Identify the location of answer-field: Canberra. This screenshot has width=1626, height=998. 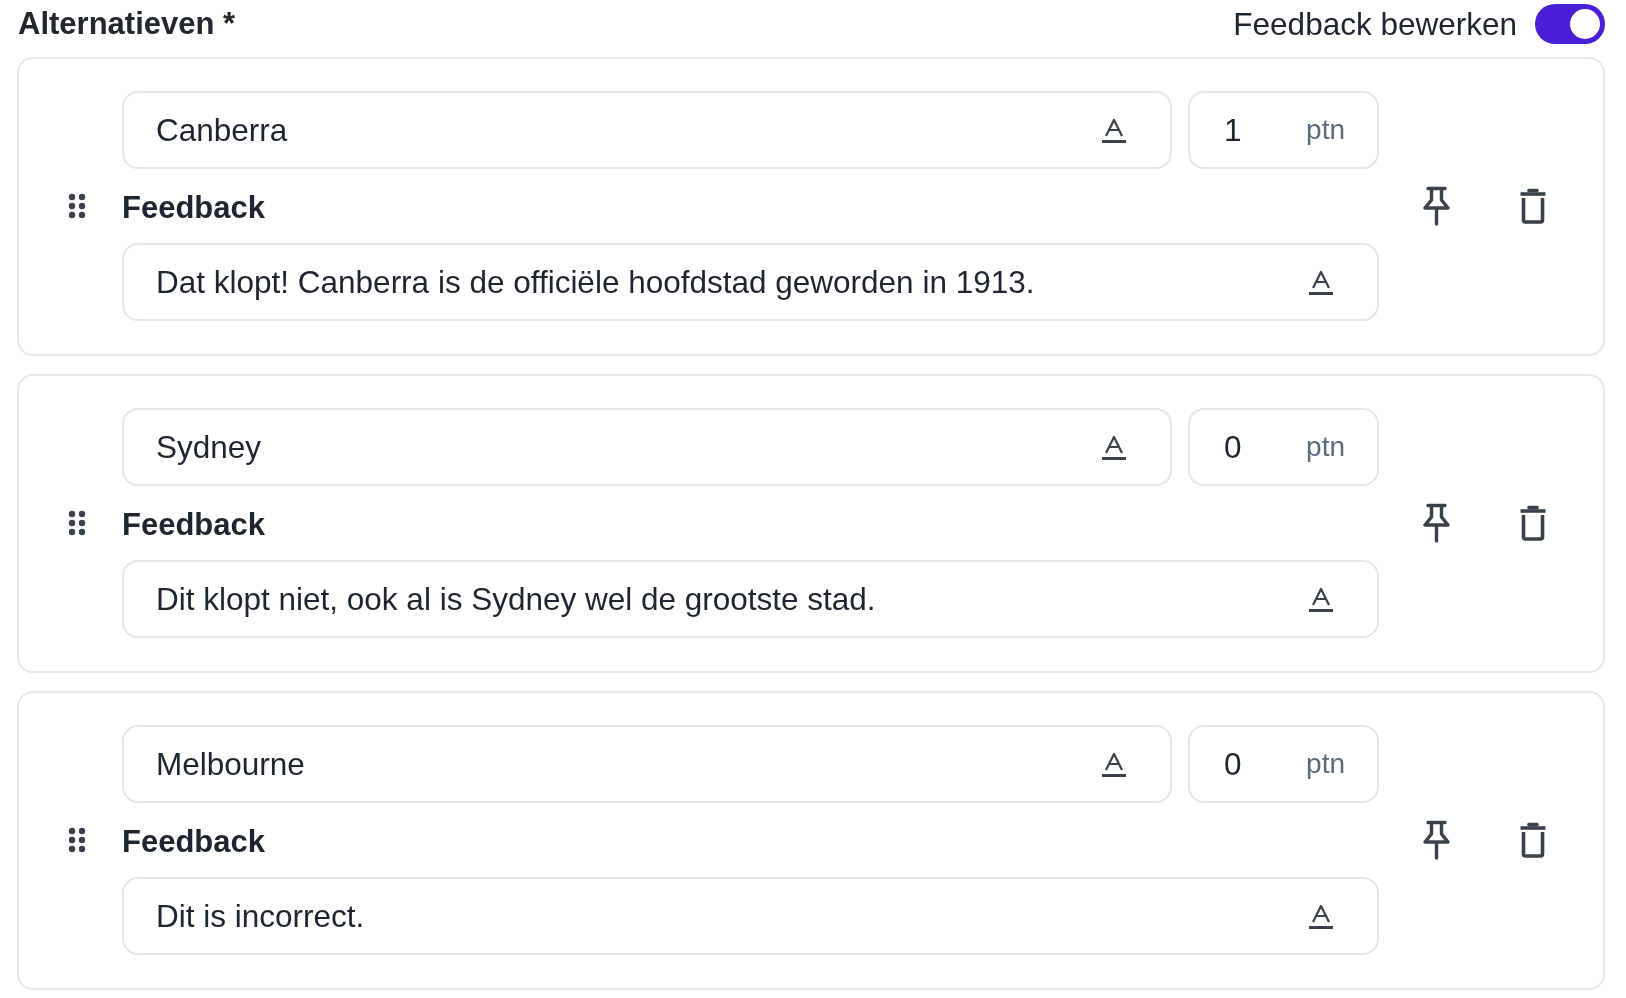
(647, 130).